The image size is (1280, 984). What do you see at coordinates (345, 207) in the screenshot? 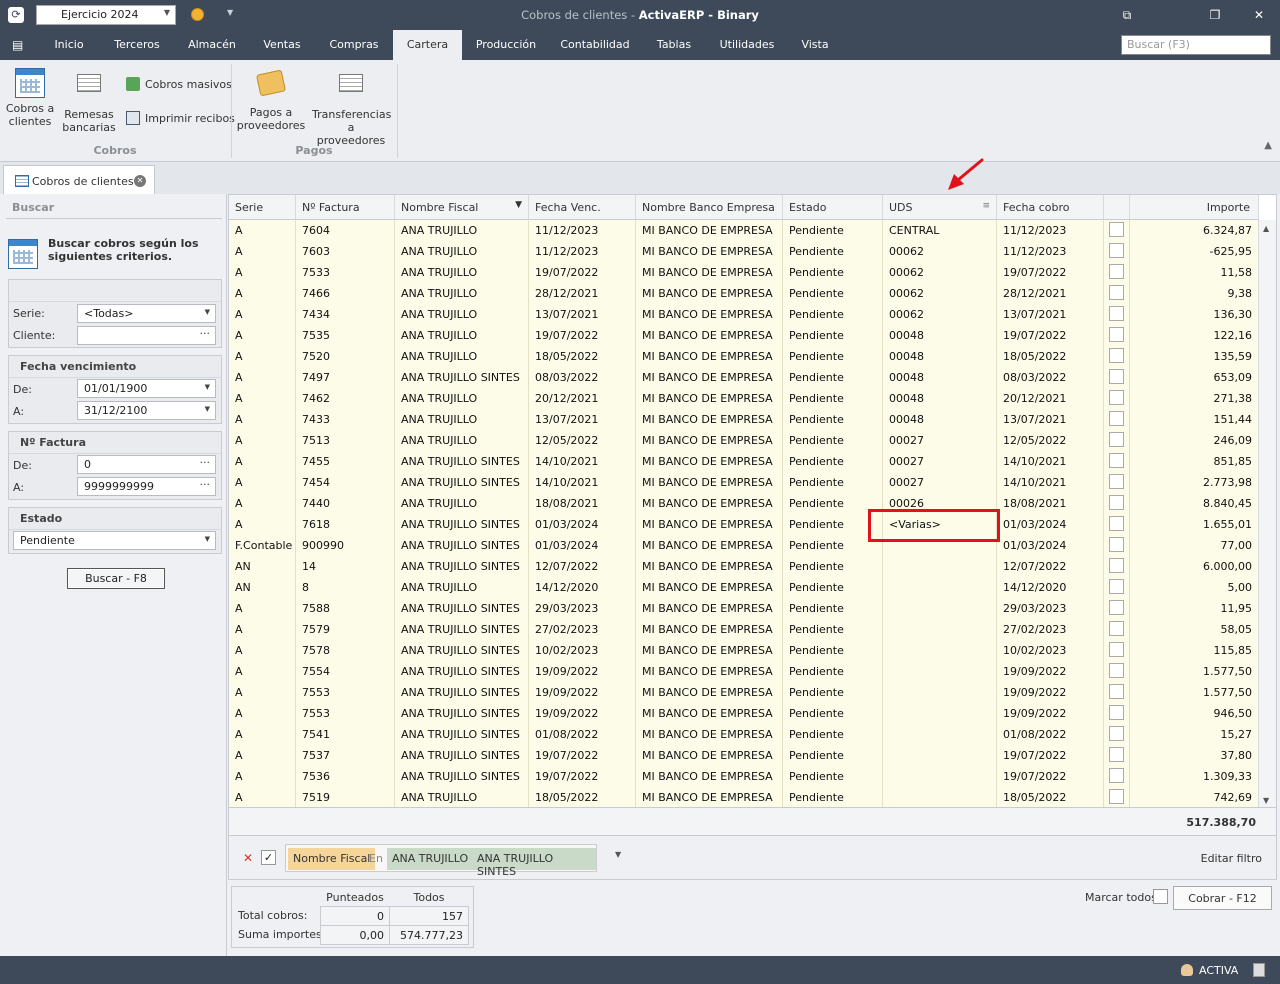
I see `column-header-factura: Nº Factura` at bounding box center [345, 207].